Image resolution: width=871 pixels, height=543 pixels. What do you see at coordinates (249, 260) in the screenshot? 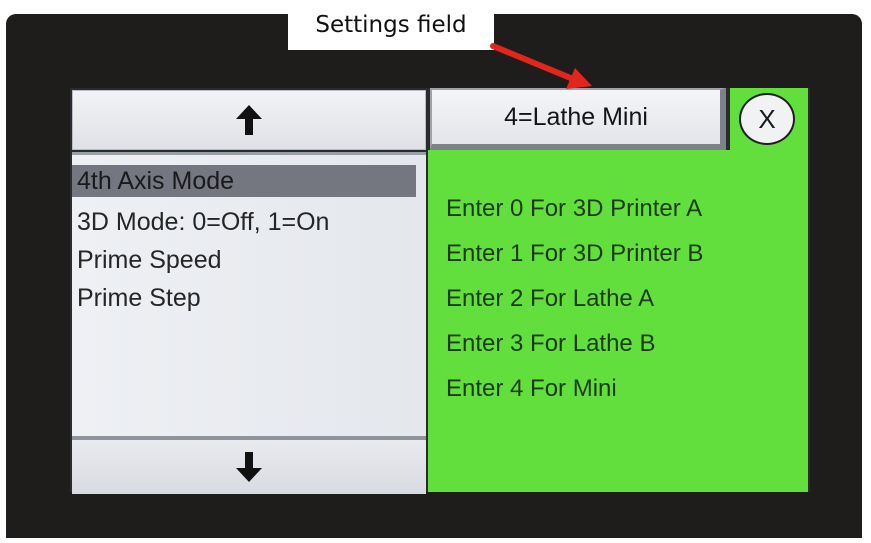
I see `list-item-prime-speed: Prime Speed` at bounding box center [249, 260].